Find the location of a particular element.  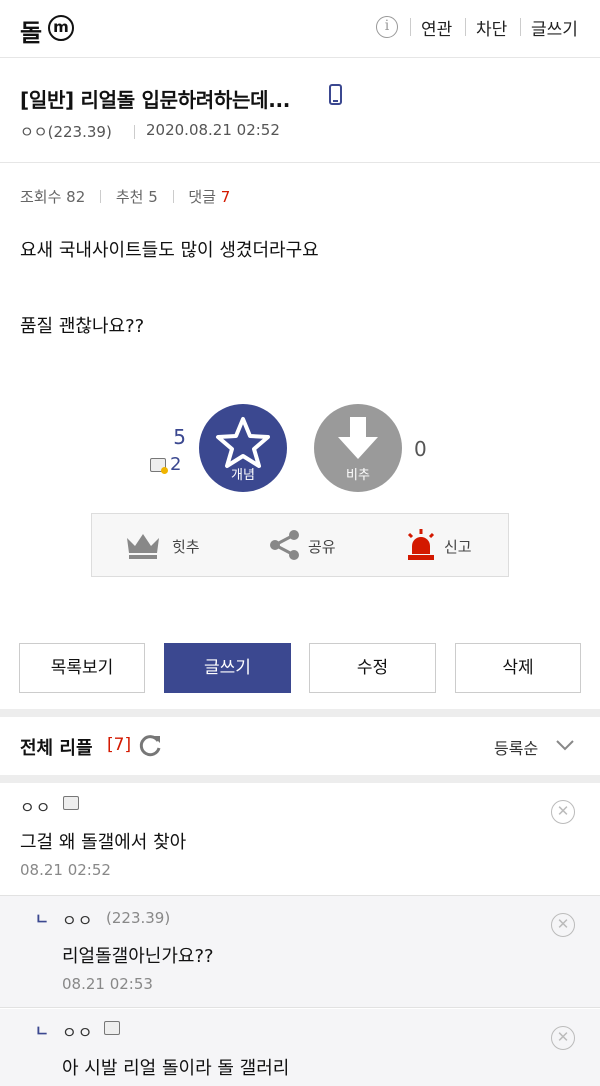

reply-title: 전체 리플 is located at coordinates (56, 748).